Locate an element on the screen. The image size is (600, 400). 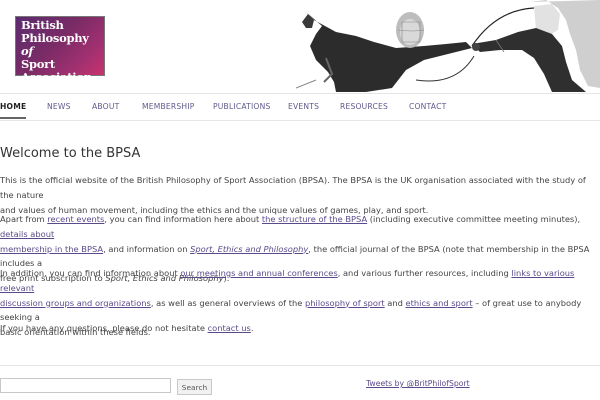
contact-us-link: contact us is located at coordinates (229, 328).